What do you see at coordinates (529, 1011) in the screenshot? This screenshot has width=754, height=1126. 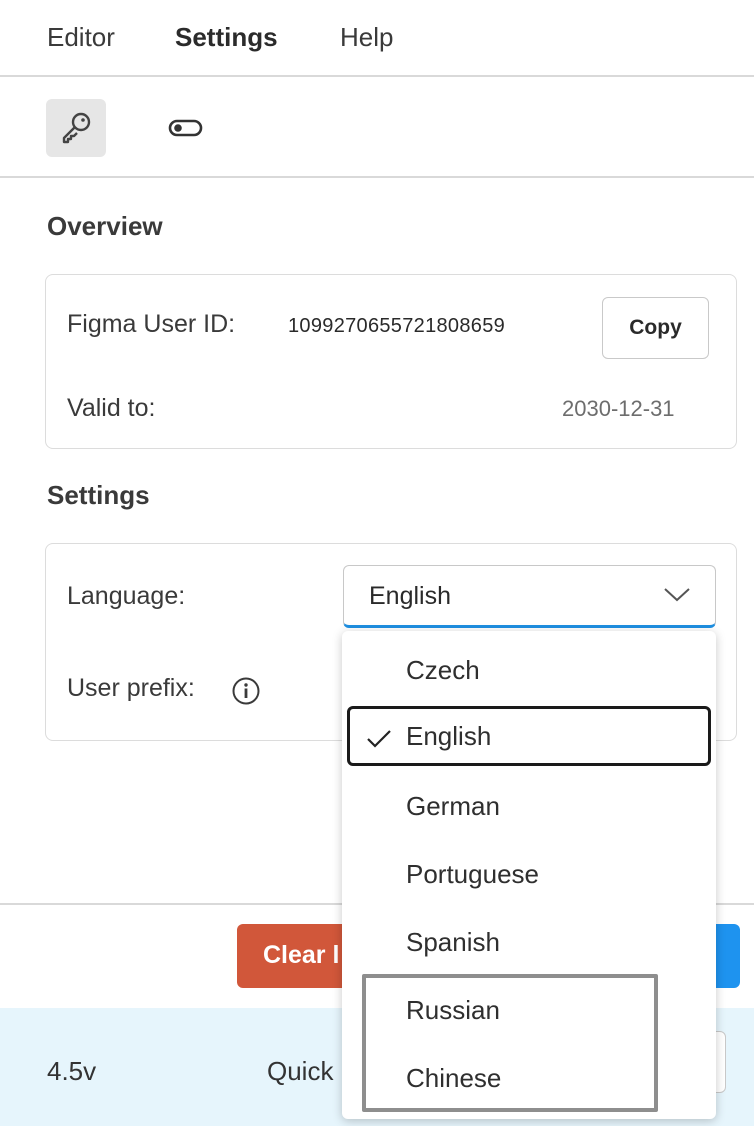 I see `language-option-russian: Russian` at bounding box center [529, 1011].